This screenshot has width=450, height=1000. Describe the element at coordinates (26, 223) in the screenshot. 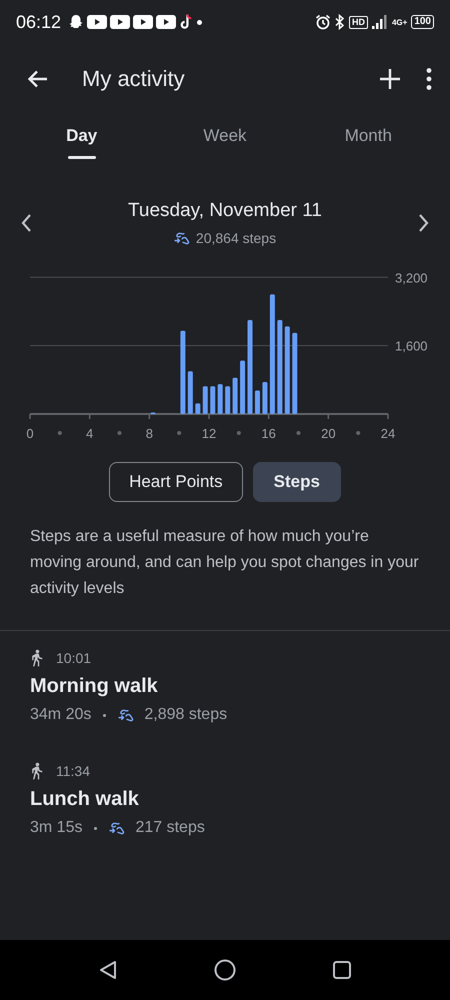

I see `chevron-left-icon` at that location.